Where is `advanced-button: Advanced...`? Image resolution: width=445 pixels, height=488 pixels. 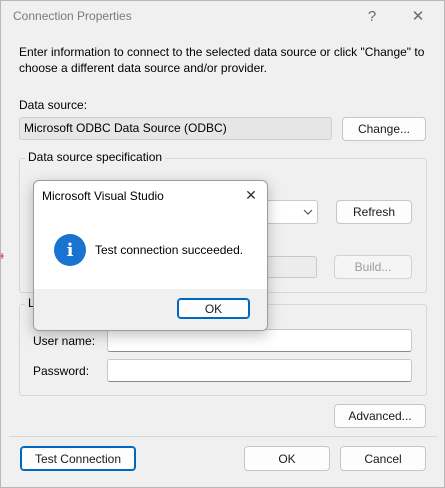
advanced-button: Advanced... is located at coordinates (380, 416).